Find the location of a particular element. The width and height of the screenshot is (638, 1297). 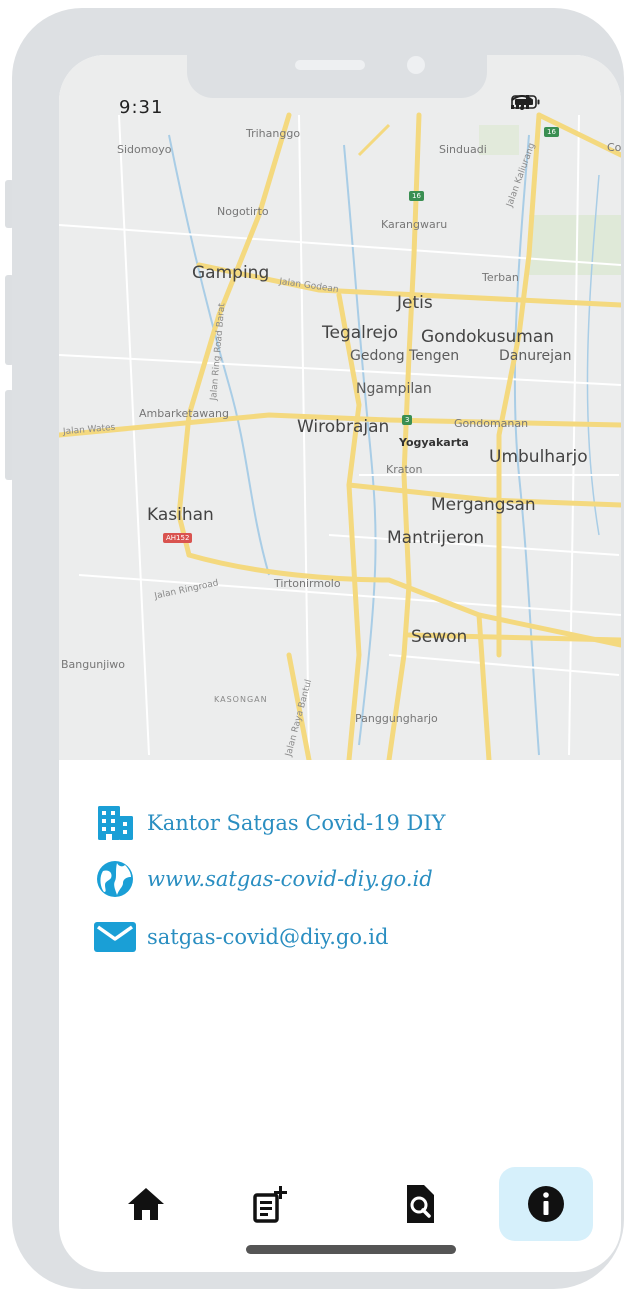

map-label: Yogyakarta is located at coordinates (434, 442).